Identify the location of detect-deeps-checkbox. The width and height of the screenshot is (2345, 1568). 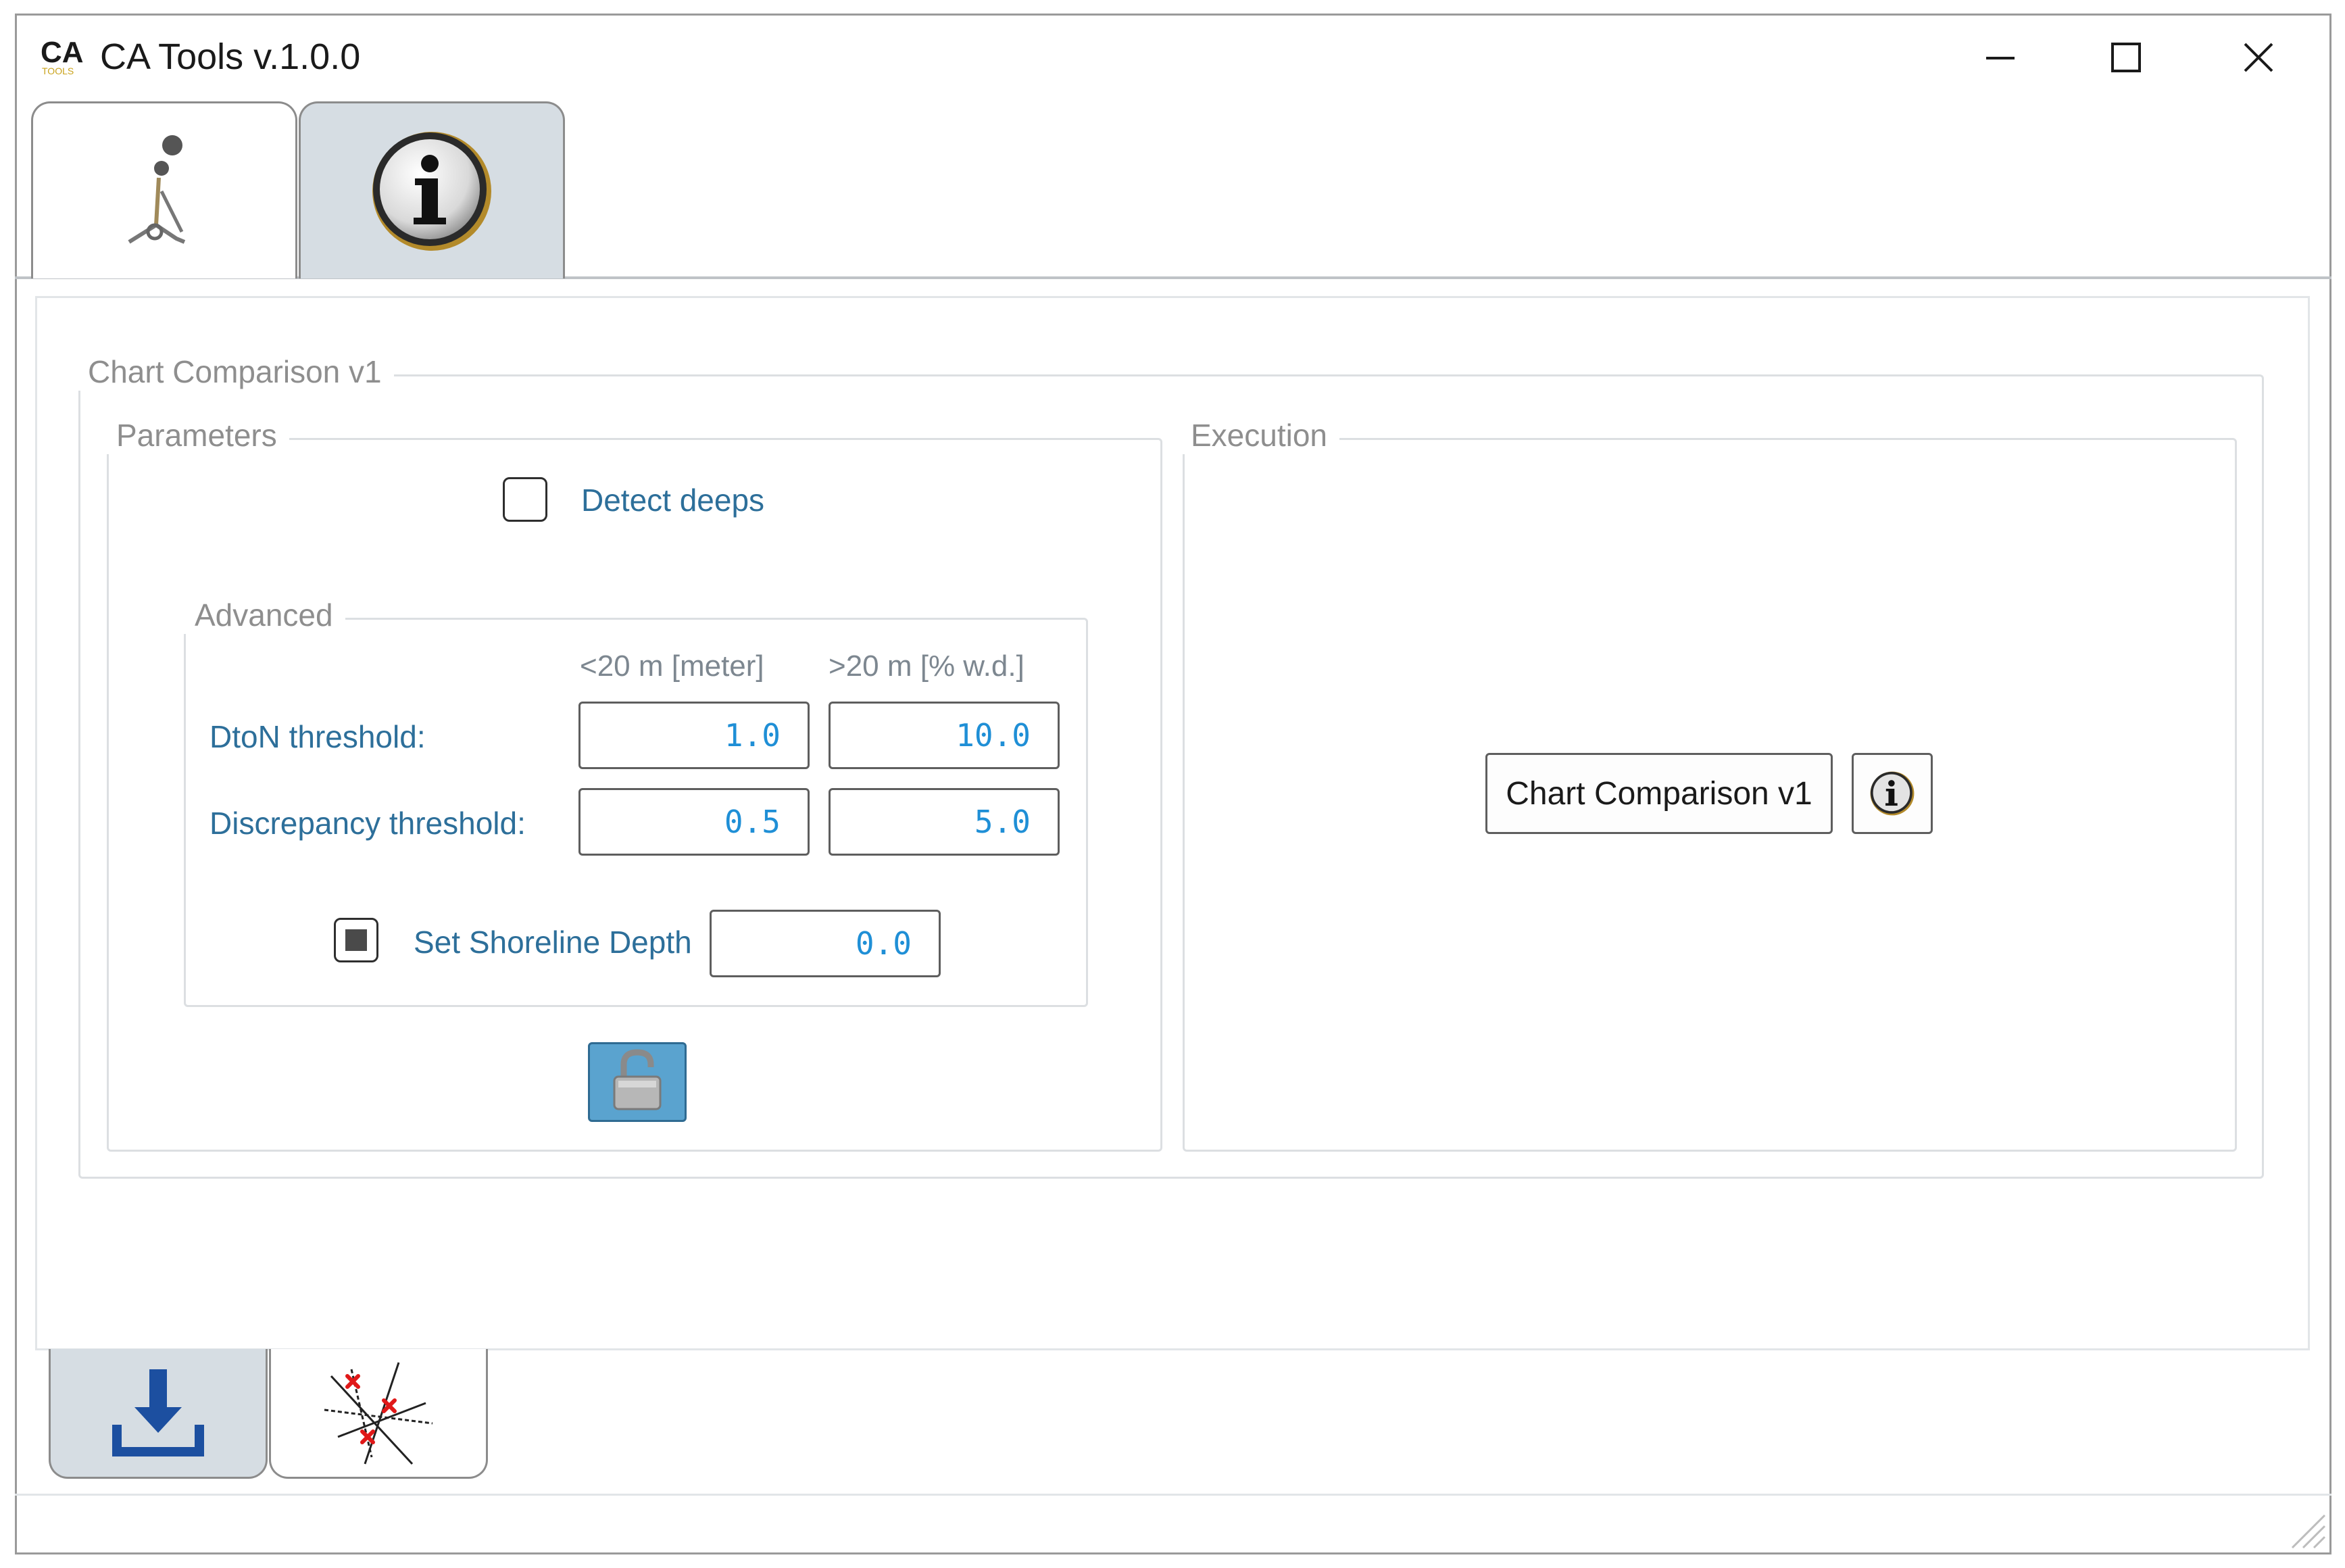
(525, 500).